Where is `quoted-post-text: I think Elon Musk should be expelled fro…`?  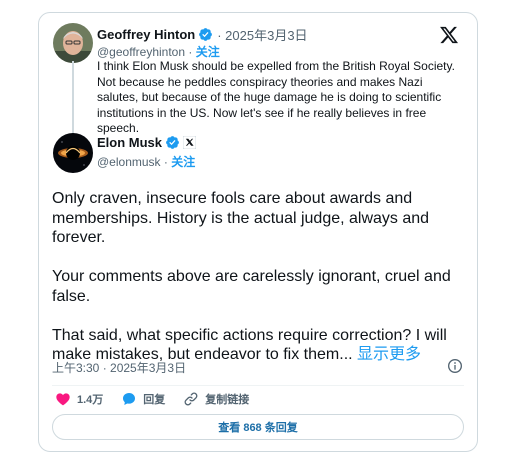
quoted-post-text: I think Elon Musk should be expelled fro… is located at coordinates (276, 97).